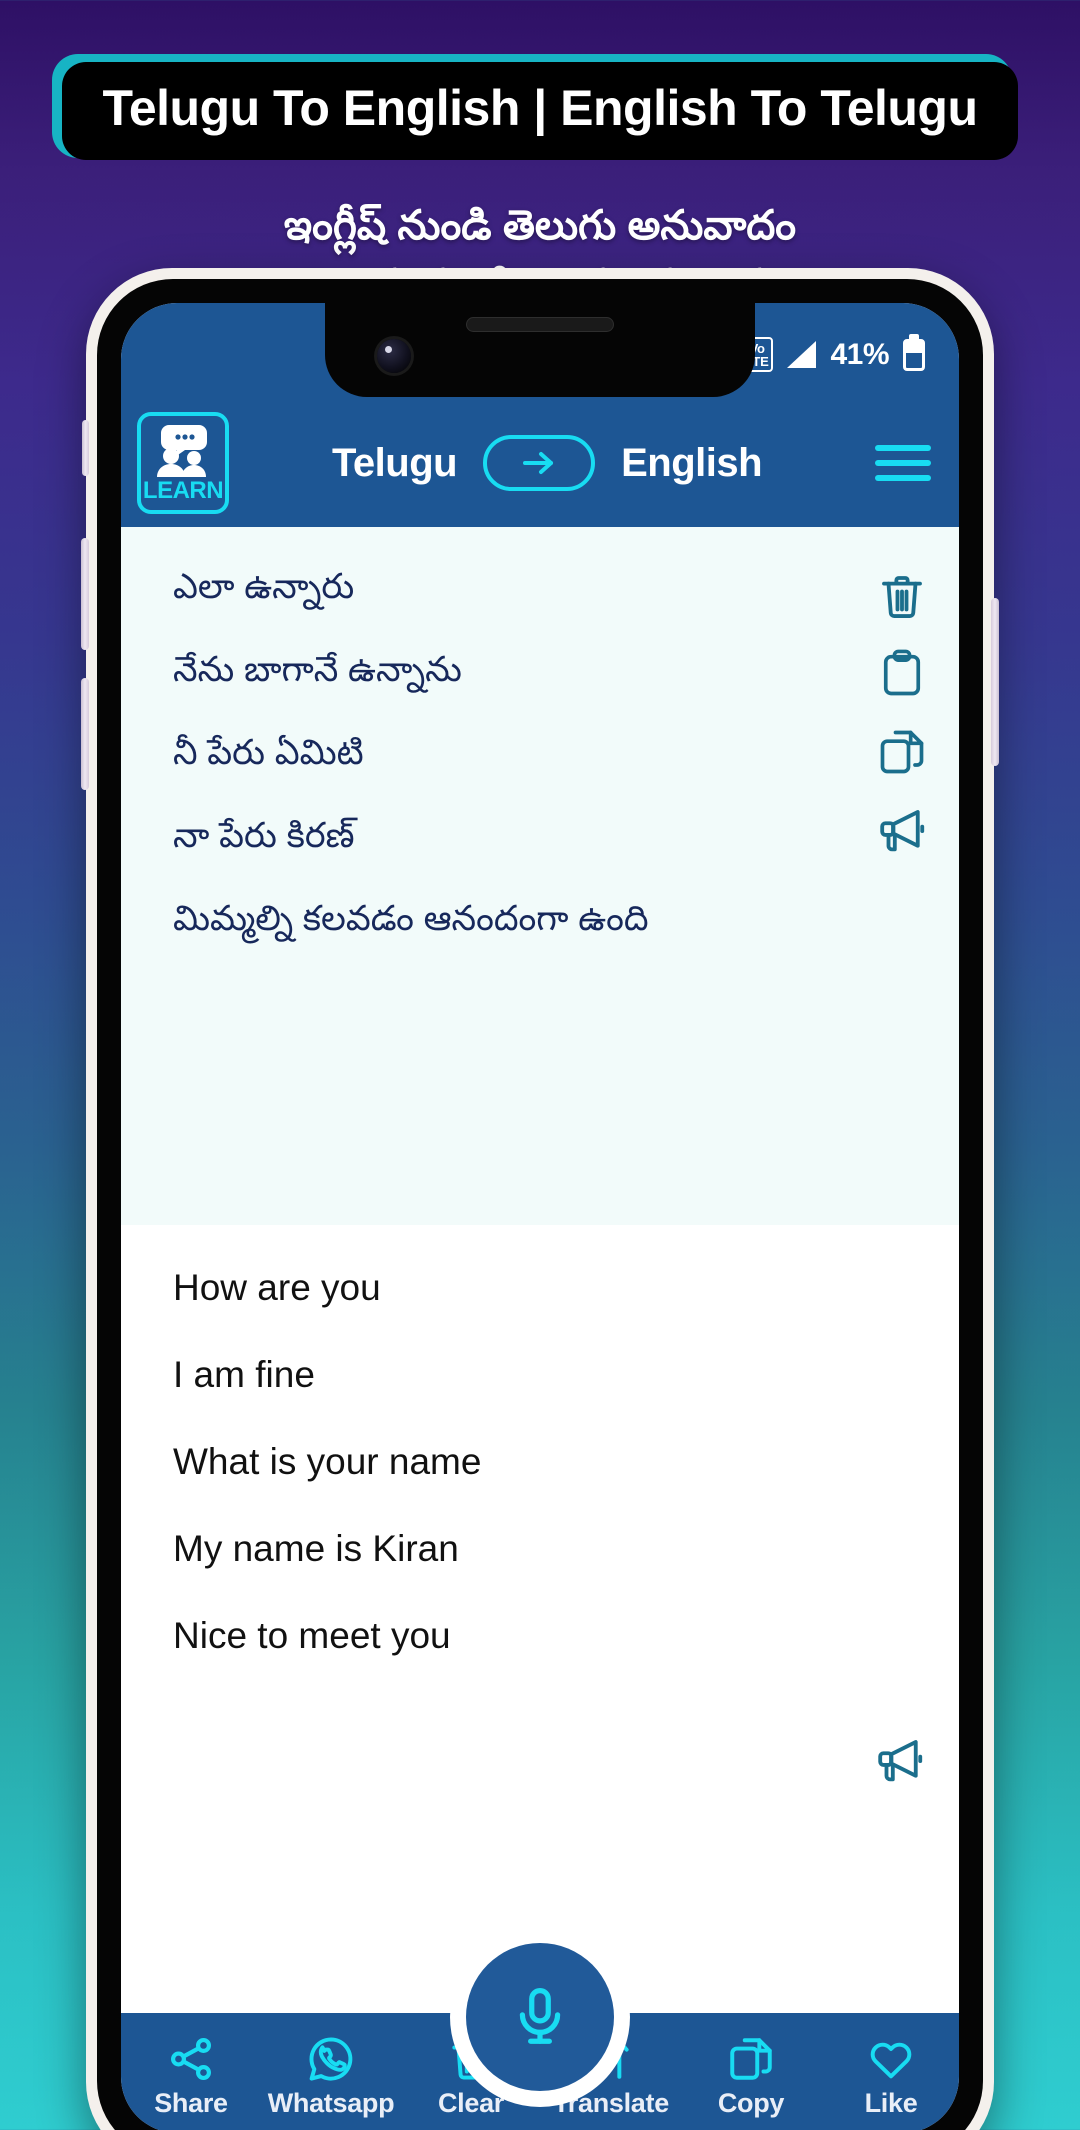  What do you see at coordinates (183, 490) in the screenshot?
I see `learn-label: LEARN` at bounding box center [183, 490].